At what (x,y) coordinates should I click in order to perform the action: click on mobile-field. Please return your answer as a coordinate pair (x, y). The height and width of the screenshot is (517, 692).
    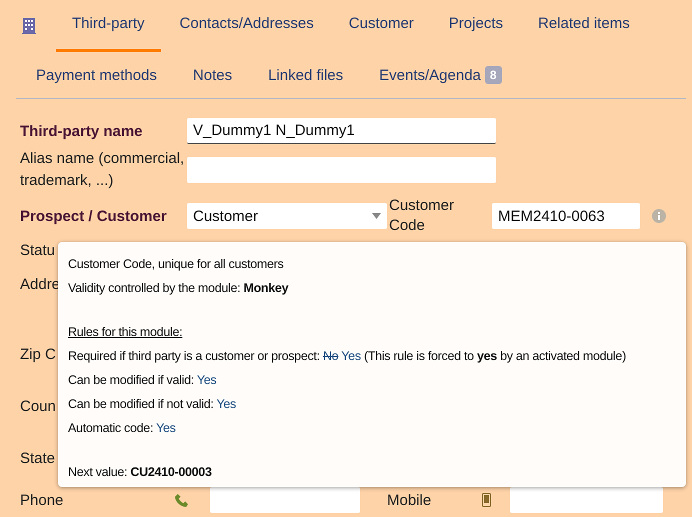
    Looking at the image, I should click on (586, 500).